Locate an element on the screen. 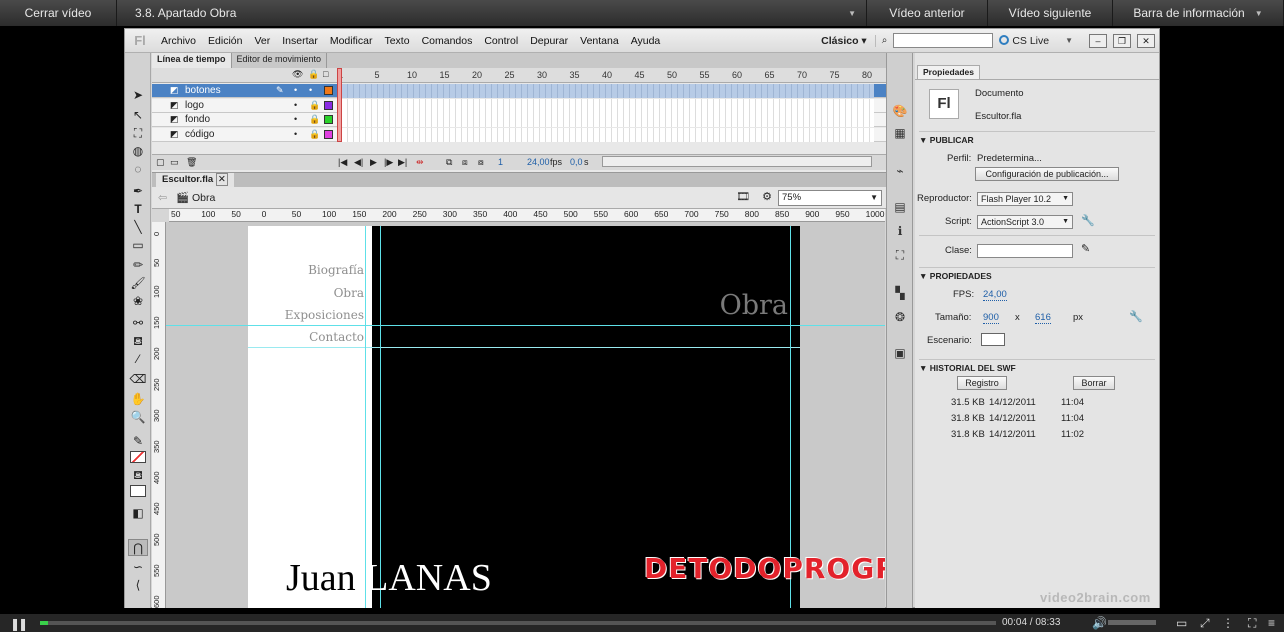 This screenshot has height=632, width=1284. width-input: 900 is located at coordinates (991, 318).